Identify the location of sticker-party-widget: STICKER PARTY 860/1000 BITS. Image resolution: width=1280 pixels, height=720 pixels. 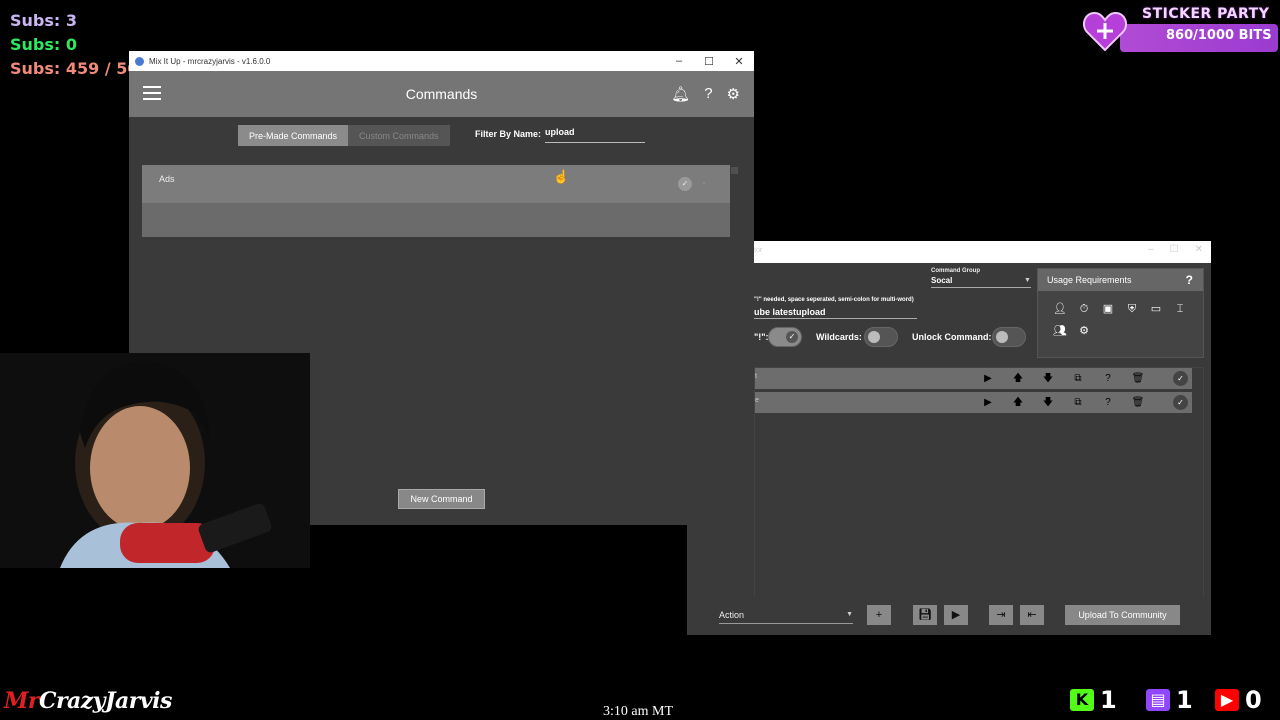
(1180, 29).